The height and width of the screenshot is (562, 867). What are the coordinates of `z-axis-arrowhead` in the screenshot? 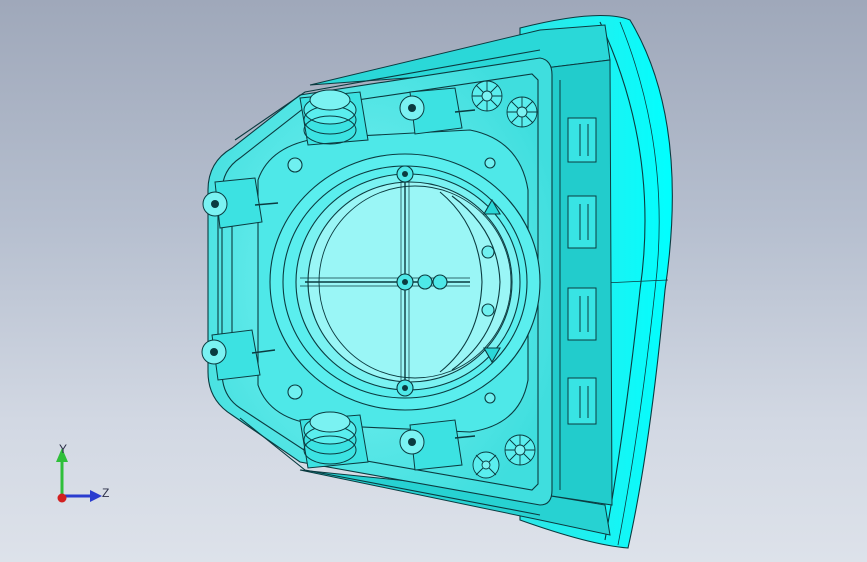 It's located at (96, 496).